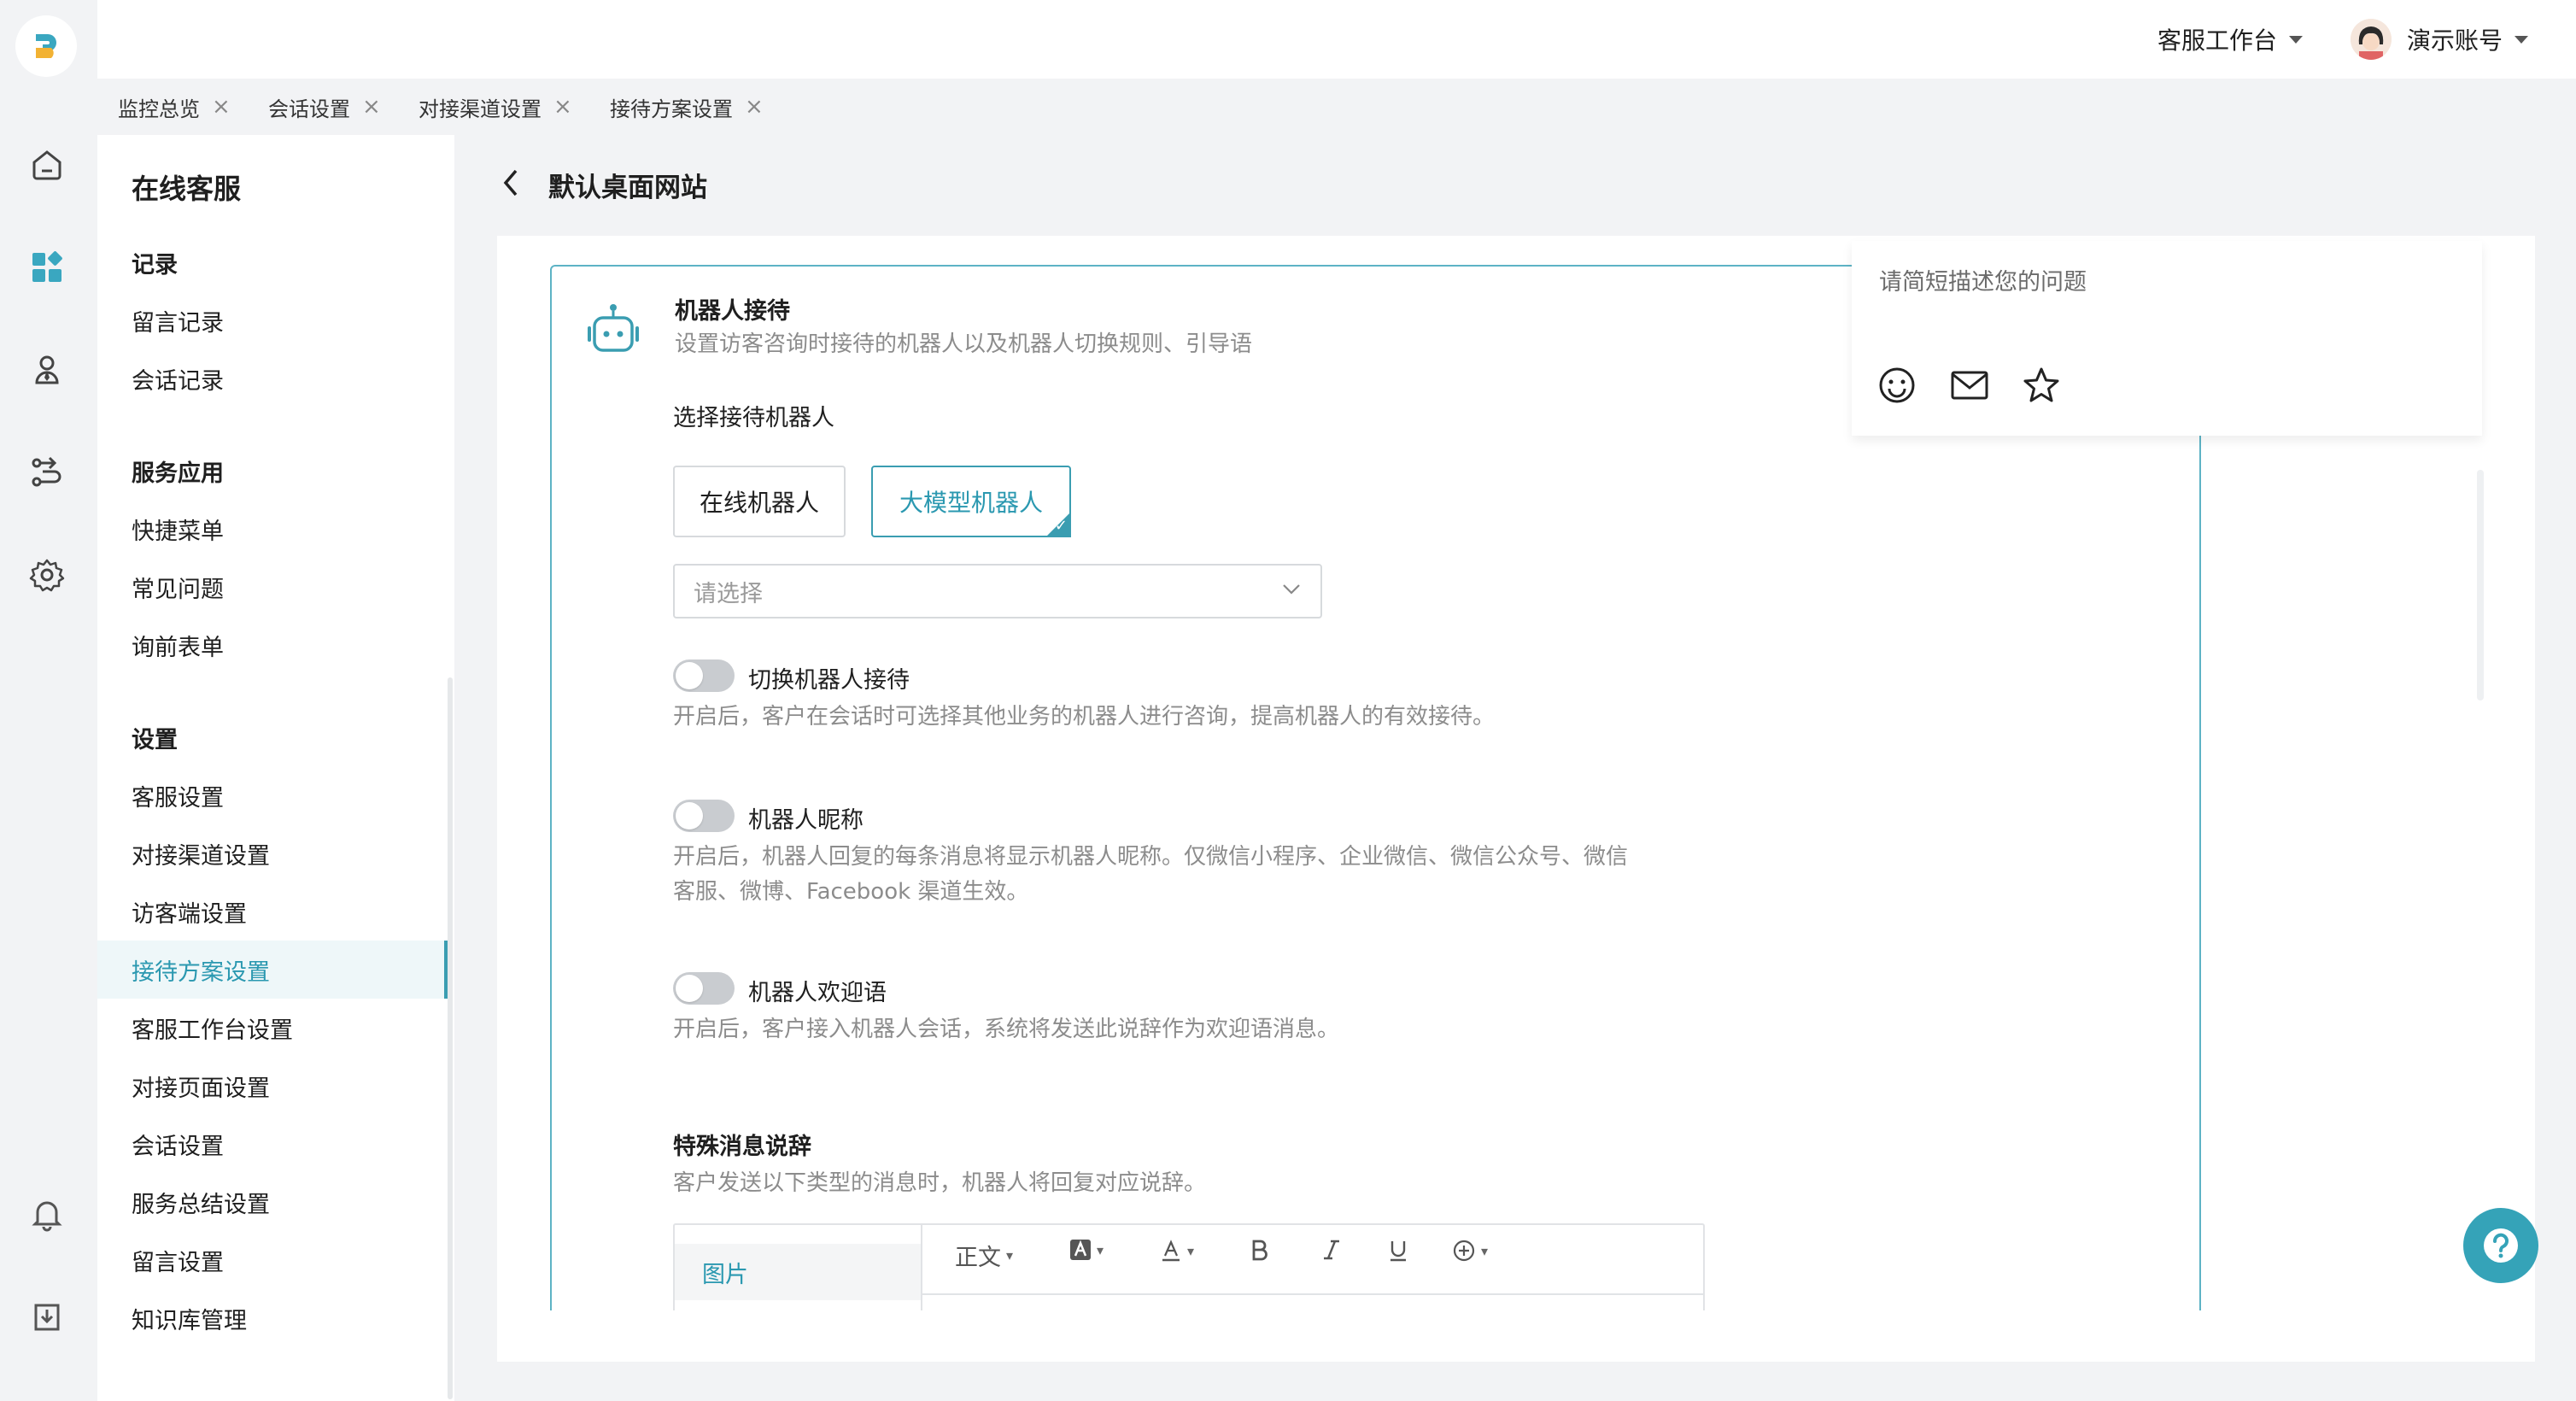 This screenshot has height=1401, width=2576. Describe the element at coordinates (48, 700) in the screenshot. I see `icon-rail` at that location.